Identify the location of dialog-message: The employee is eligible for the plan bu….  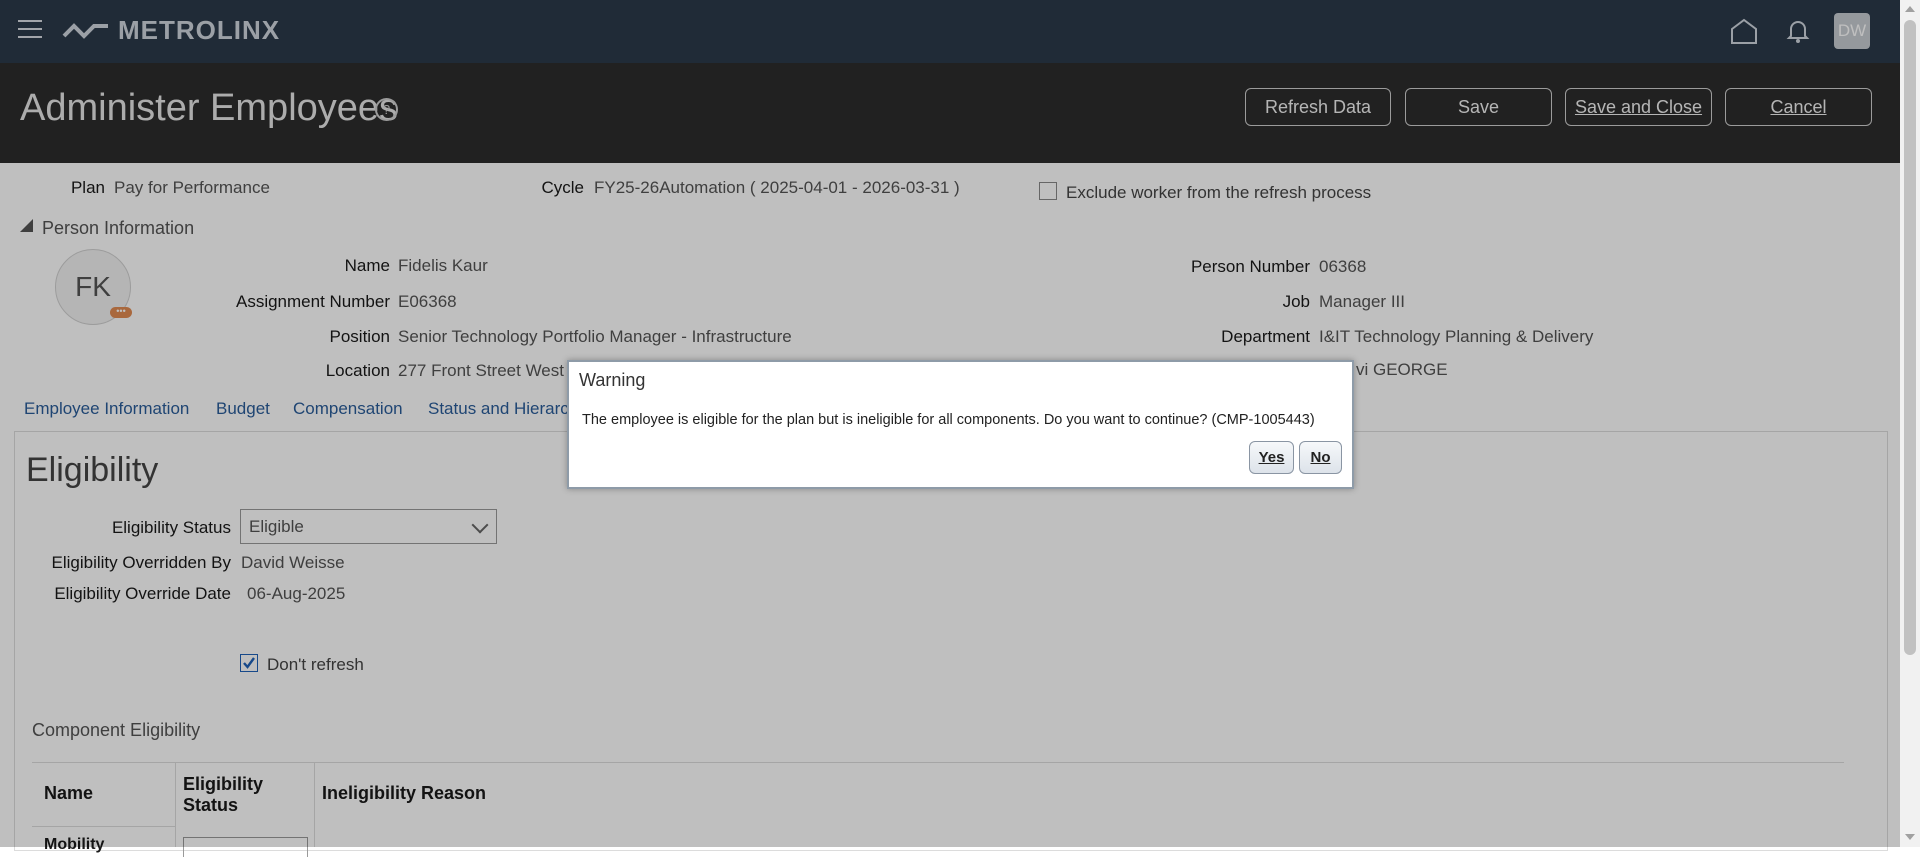
(948, 420).